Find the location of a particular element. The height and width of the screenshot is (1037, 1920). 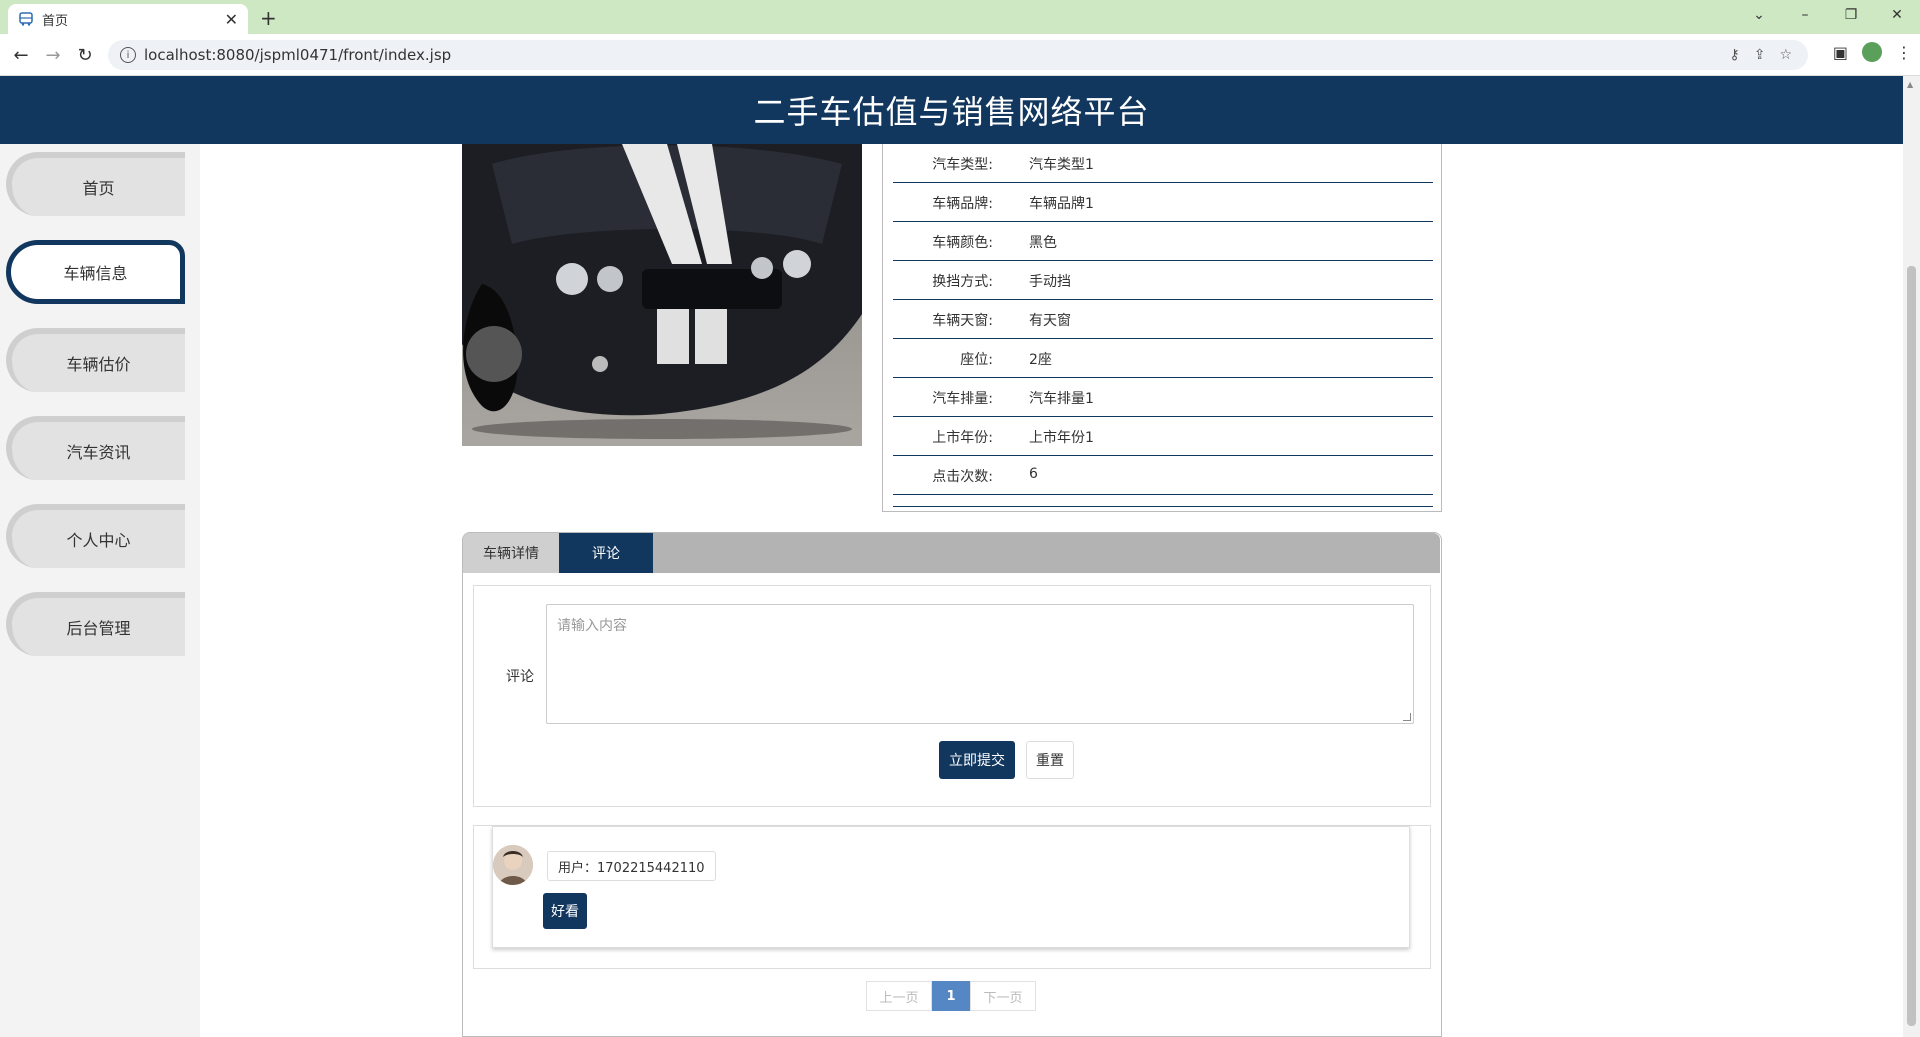

sidebar-item-home: 首页 is located at coordinates (95, 184).